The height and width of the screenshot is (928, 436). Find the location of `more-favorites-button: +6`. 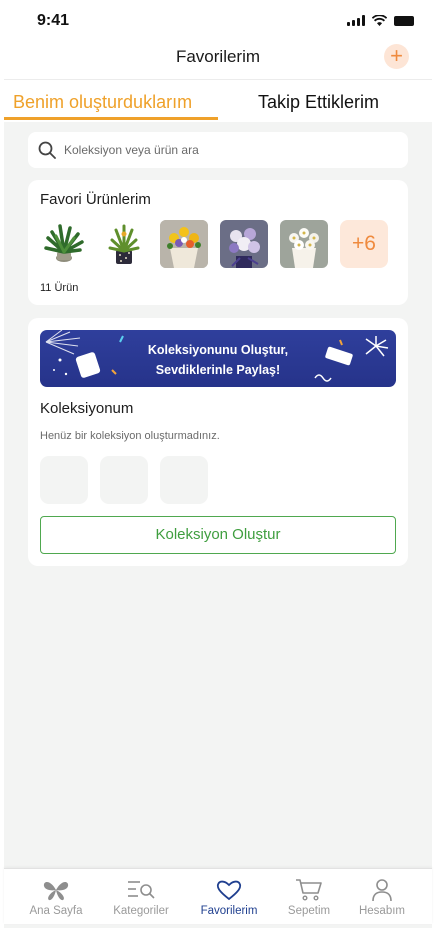

more-favorites-button: +6 is located at coordinates (364, 244).